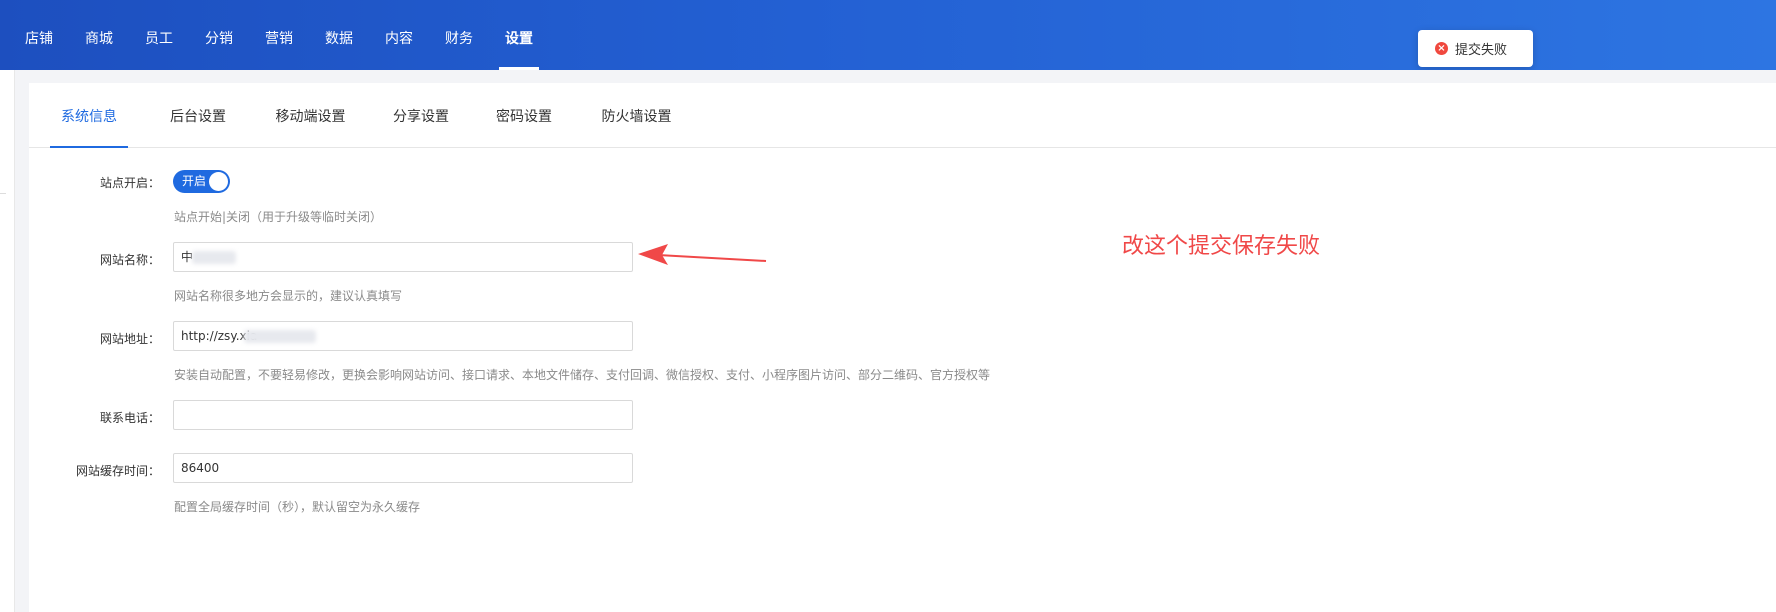 This screenshot has width=1776, height=612. What do you see at coordinates (310, 115) in the screenshot?
I see `tab-mobile-settings: 移动端设置` at bounding box center [310, 115].